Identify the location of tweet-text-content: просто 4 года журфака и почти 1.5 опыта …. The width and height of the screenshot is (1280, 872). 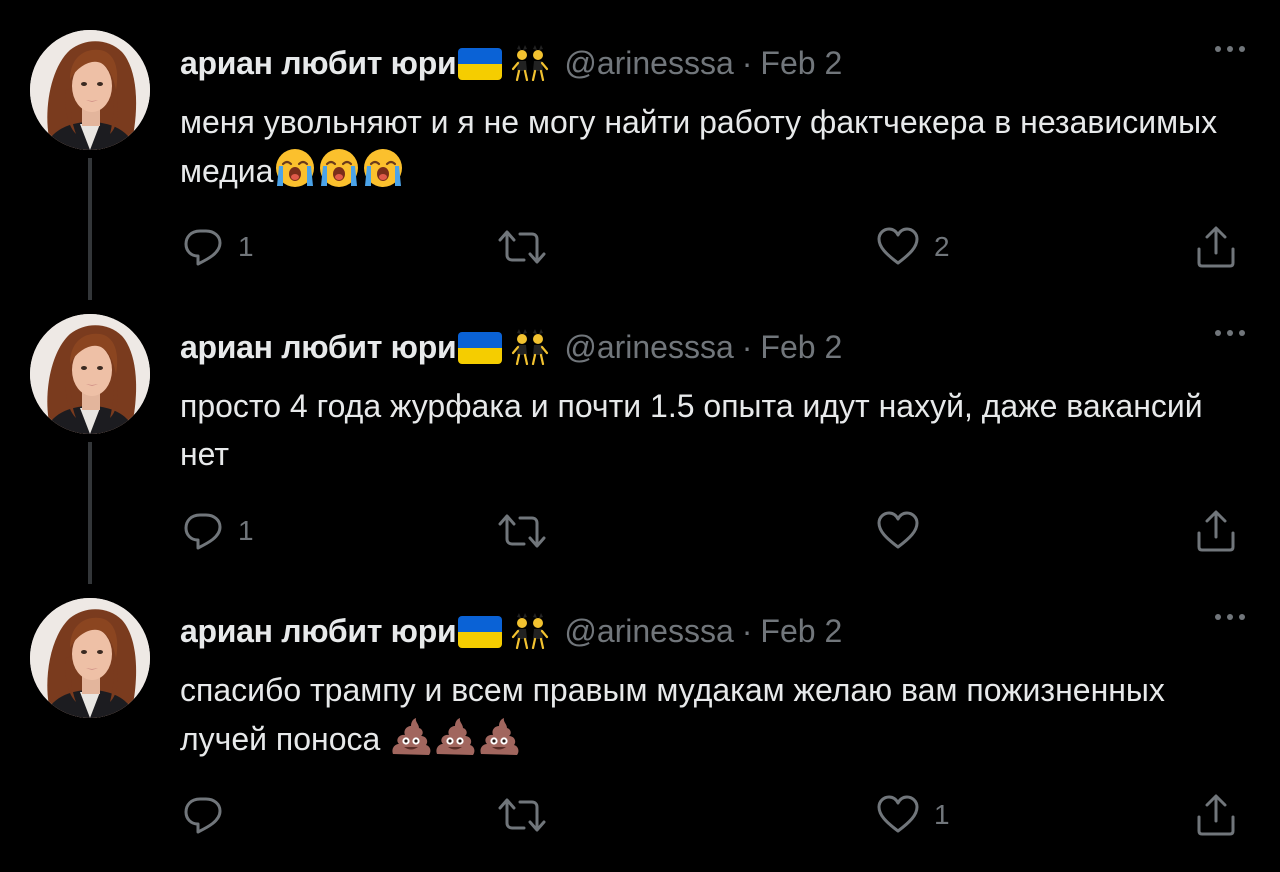
(691, 430).